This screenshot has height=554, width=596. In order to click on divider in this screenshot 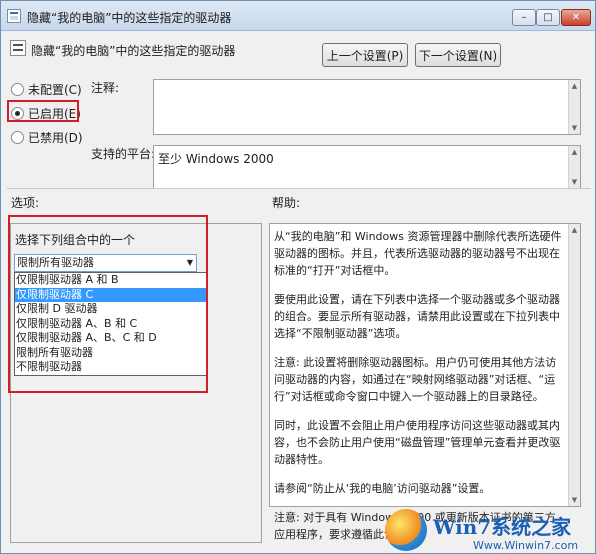, I will do `click(299, 188)`.